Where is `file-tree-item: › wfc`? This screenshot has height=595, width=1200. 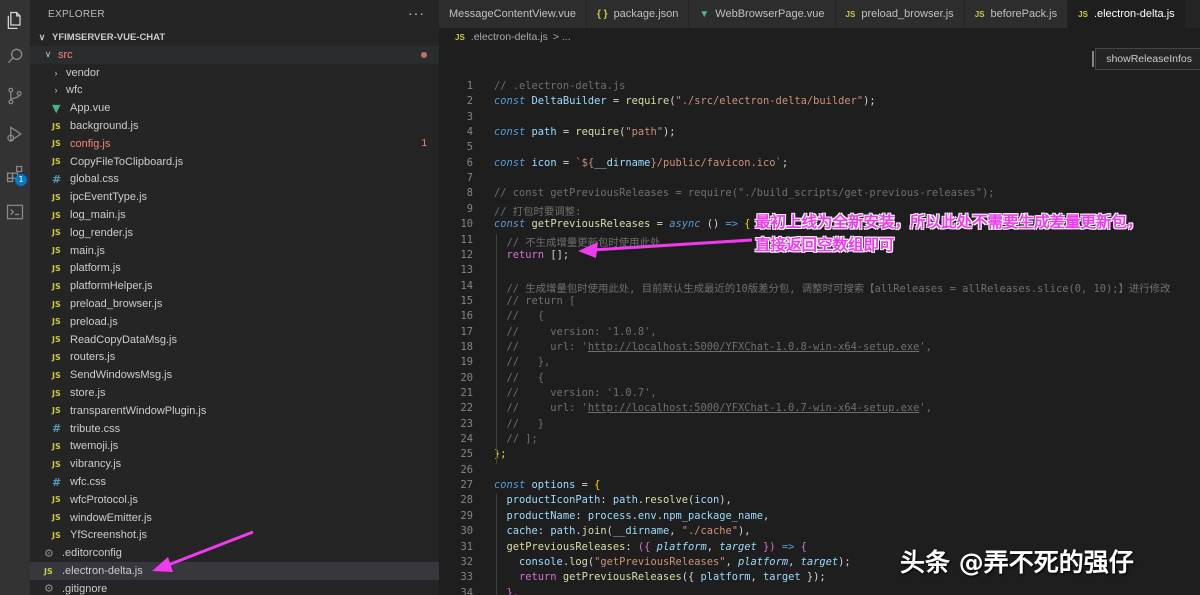
file-tree-item: › wfc is located at coordinates (234, 91).